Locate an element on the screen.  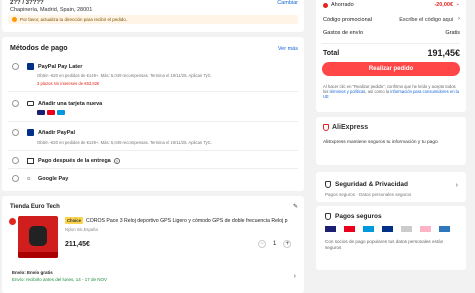
saved-value: -20,00€ is located at coordinates (443, 5).